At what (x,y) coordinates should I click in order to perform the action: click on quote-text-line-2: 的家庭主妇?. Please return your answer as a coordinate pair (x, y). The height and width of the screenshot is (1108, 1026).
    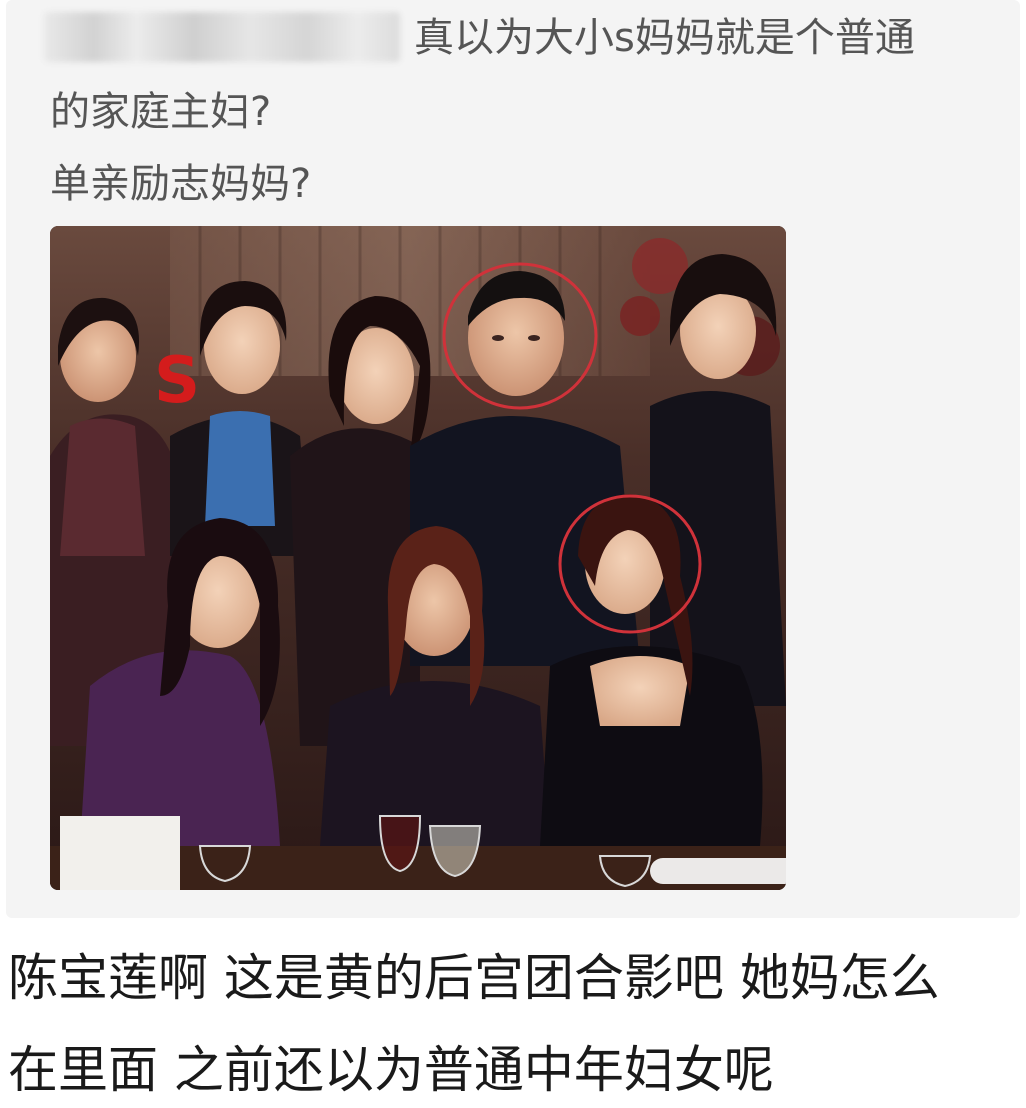
    Looking at the image, I should click on (161, 112).